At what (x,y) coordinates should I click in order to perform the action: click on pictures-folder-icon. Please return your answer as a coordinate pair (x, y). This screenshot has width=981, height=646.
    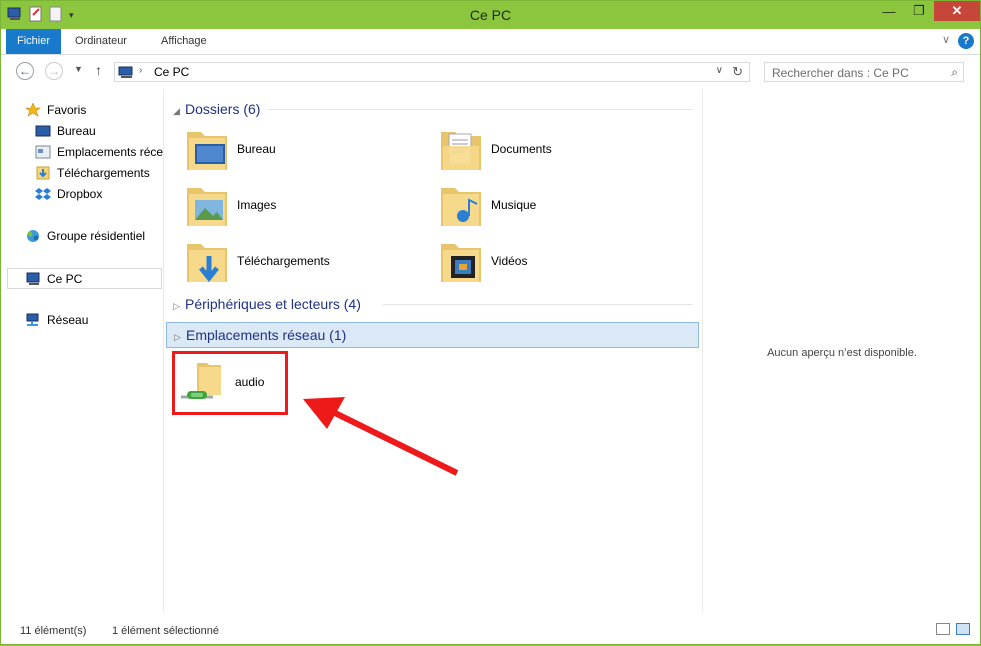
    Looking at the image, I should click on (207, 207).